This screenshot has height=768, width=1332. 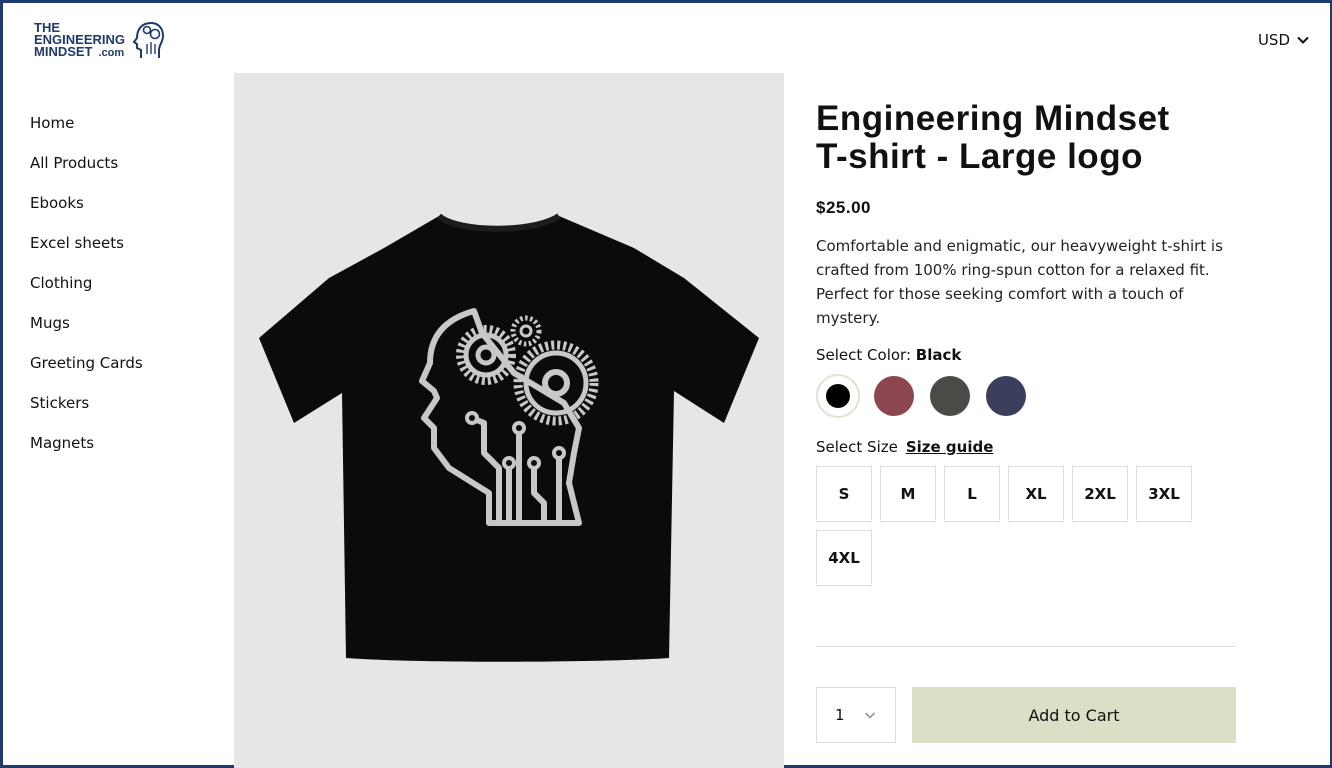 I want to click on size-label-row: Select Size Size guide, so click(x=1026, y=447).